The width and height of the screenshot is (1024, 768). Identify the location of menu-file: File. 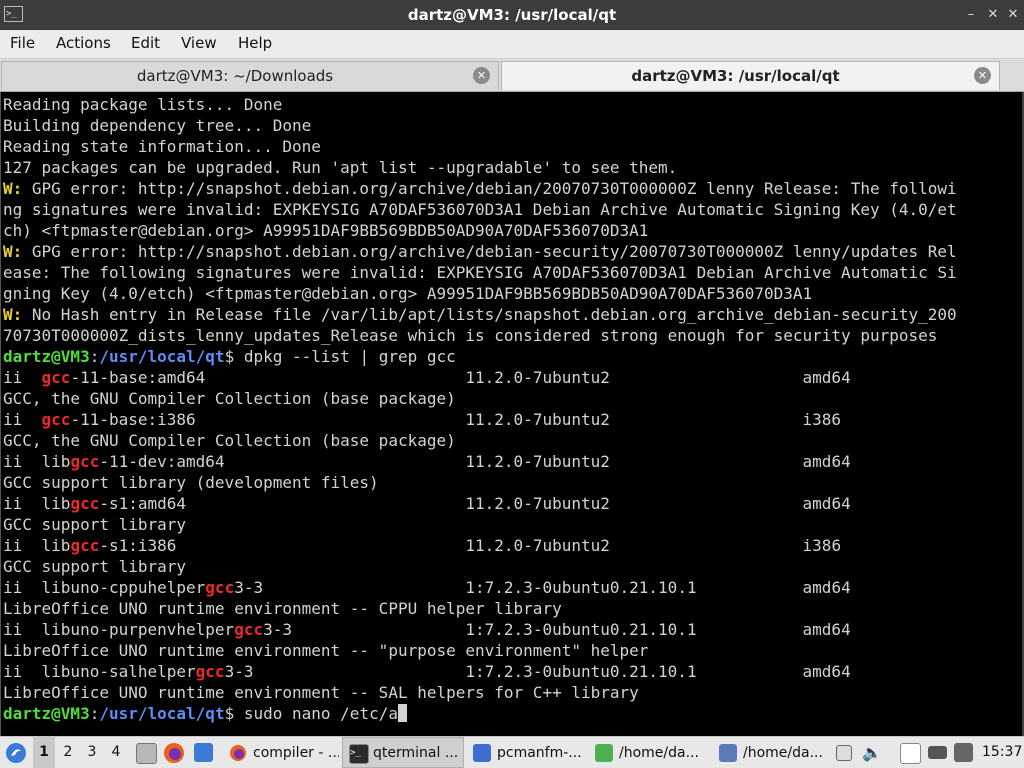
(22, 43).